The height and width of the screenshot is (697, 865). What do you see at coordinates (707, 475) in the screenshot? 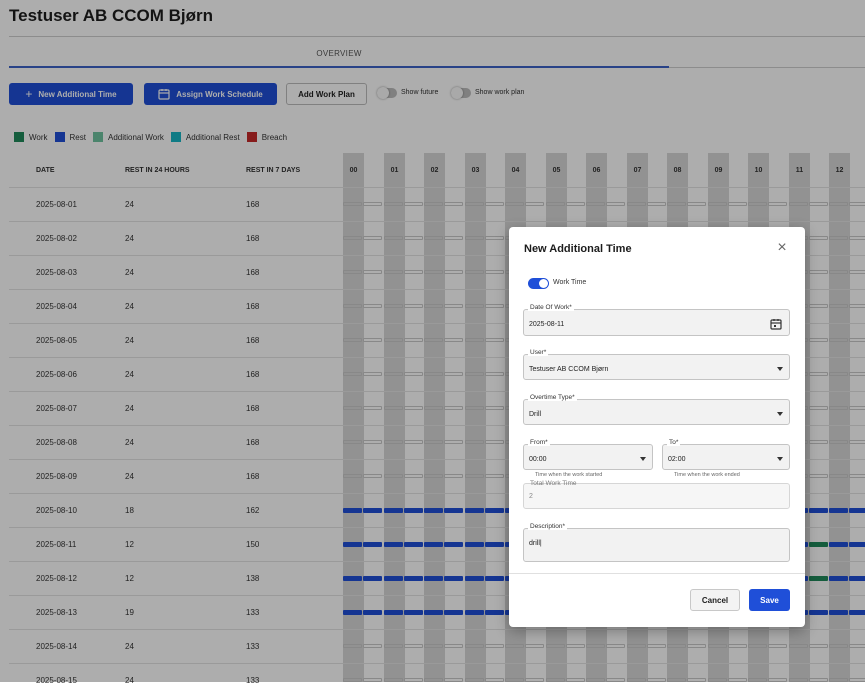
I see `to-helper-text: Time when the work ended` at bounding box center [707, 475].